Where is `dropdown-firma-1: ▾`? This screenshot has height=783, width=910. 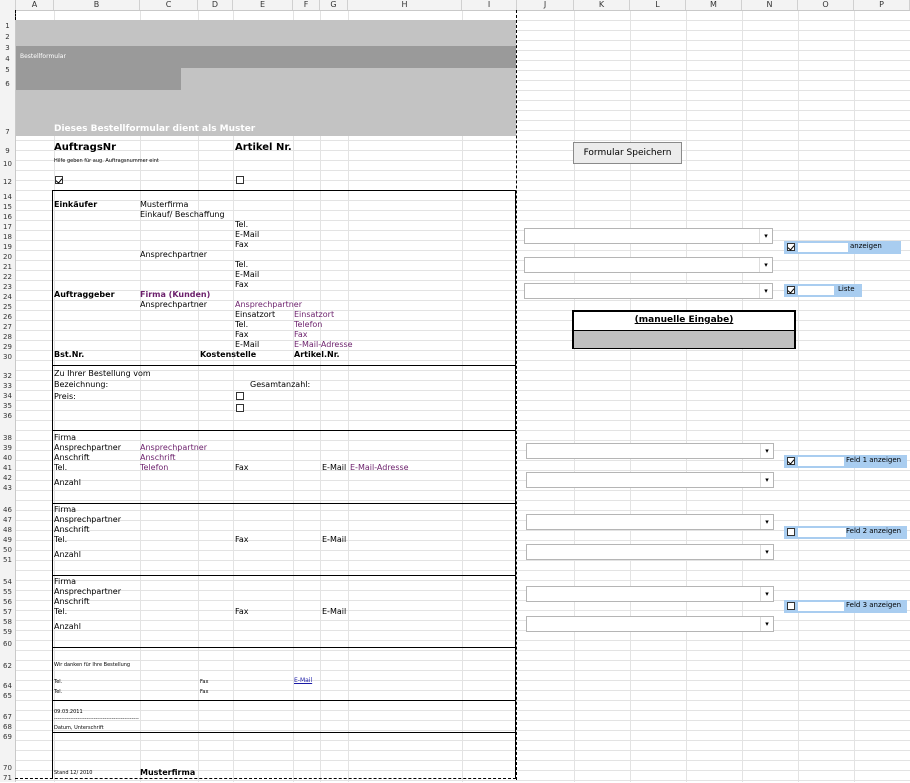 dropdown-firma-1: ▾ is located at coordinates (650, 451).